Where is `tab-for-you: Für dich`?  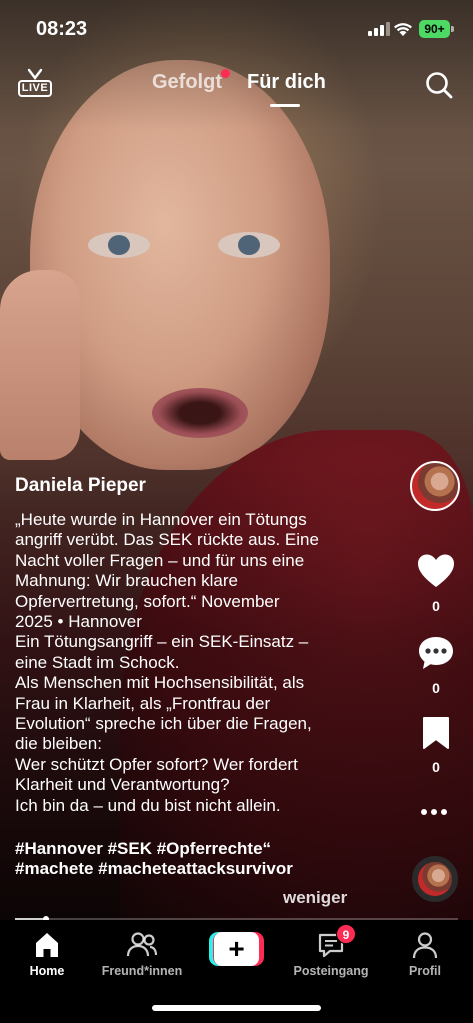
tab-for-you: Für dich is located at coordinates (286, 82).